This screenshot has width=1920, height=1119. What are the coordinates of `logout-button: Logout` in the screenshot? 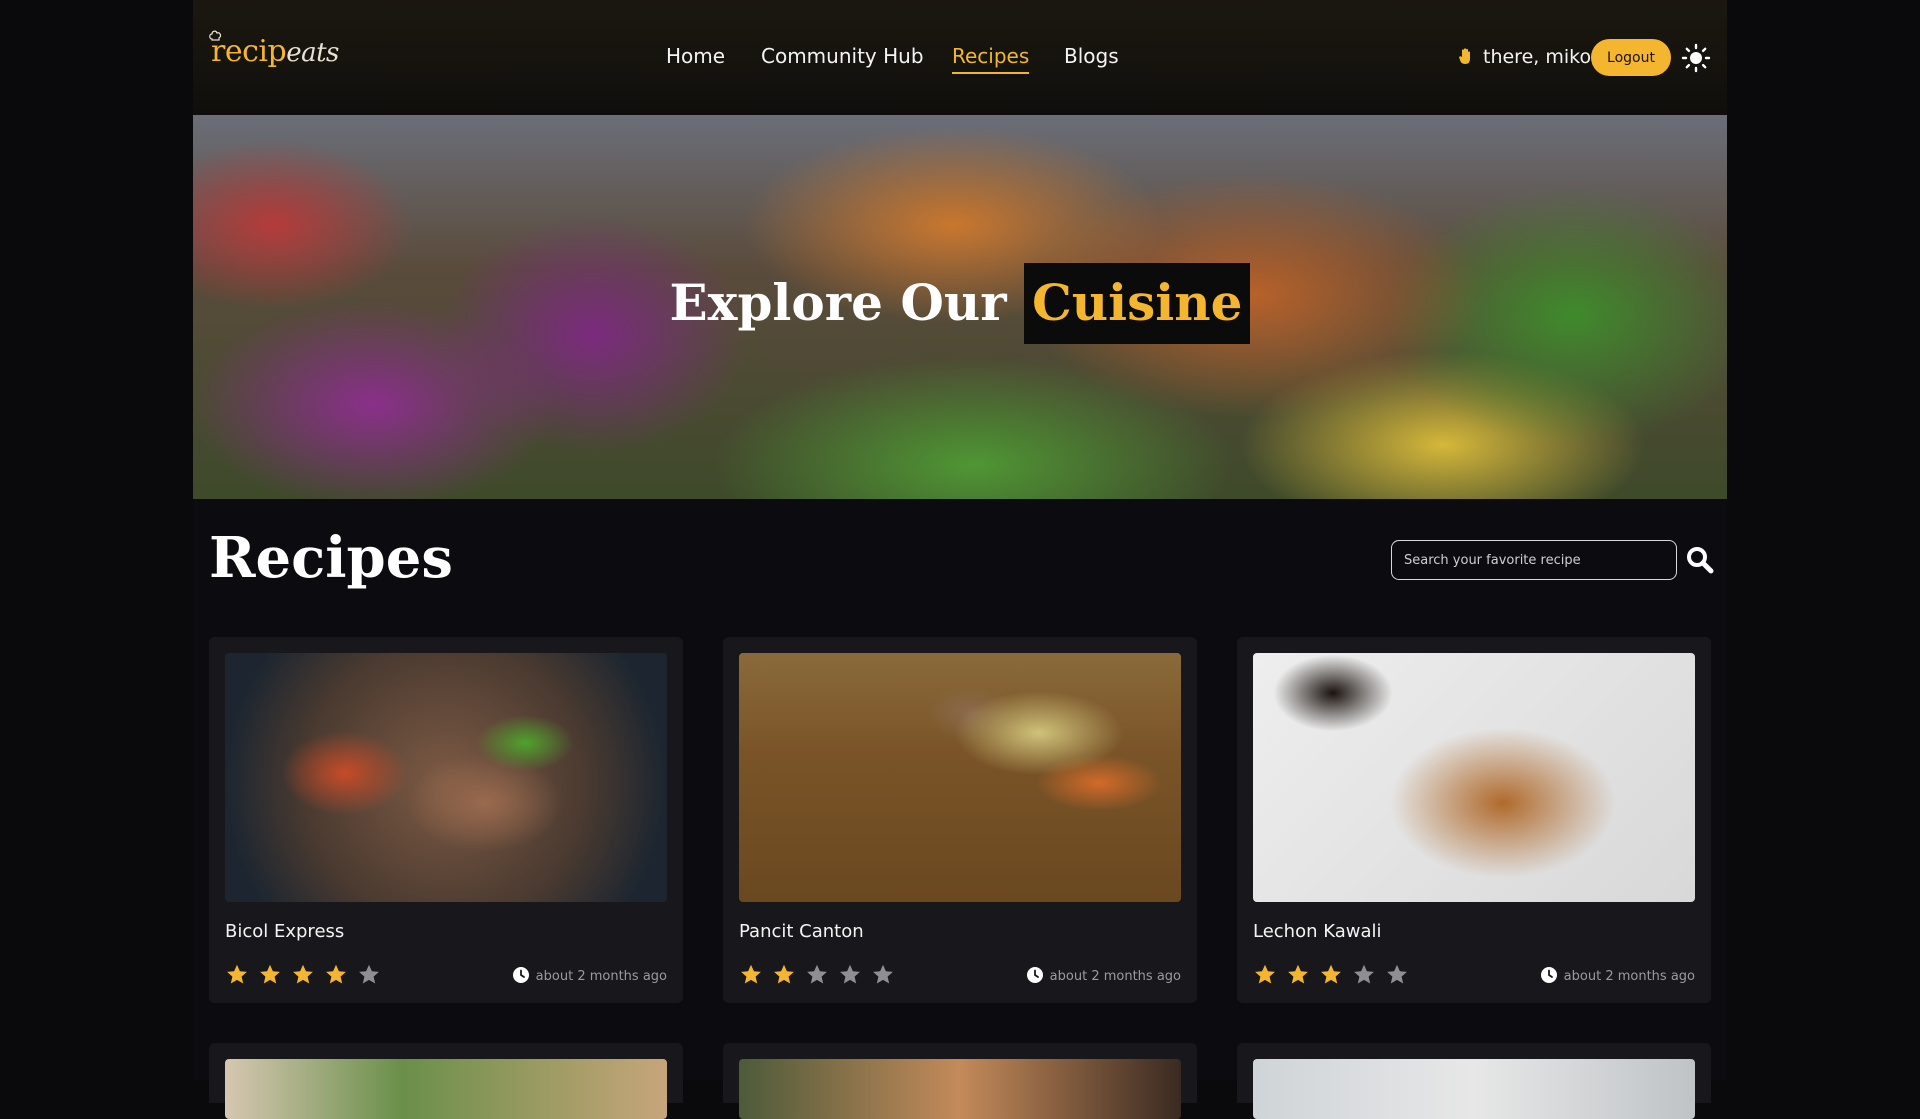 It's located at (1631, 57).